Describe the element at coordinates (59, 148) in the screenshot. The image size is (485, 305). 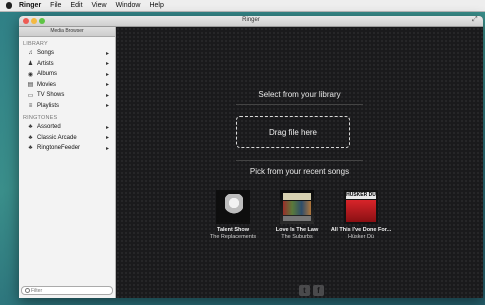
I see `sidebar-item-label: RingtoneFeeder` at that location.